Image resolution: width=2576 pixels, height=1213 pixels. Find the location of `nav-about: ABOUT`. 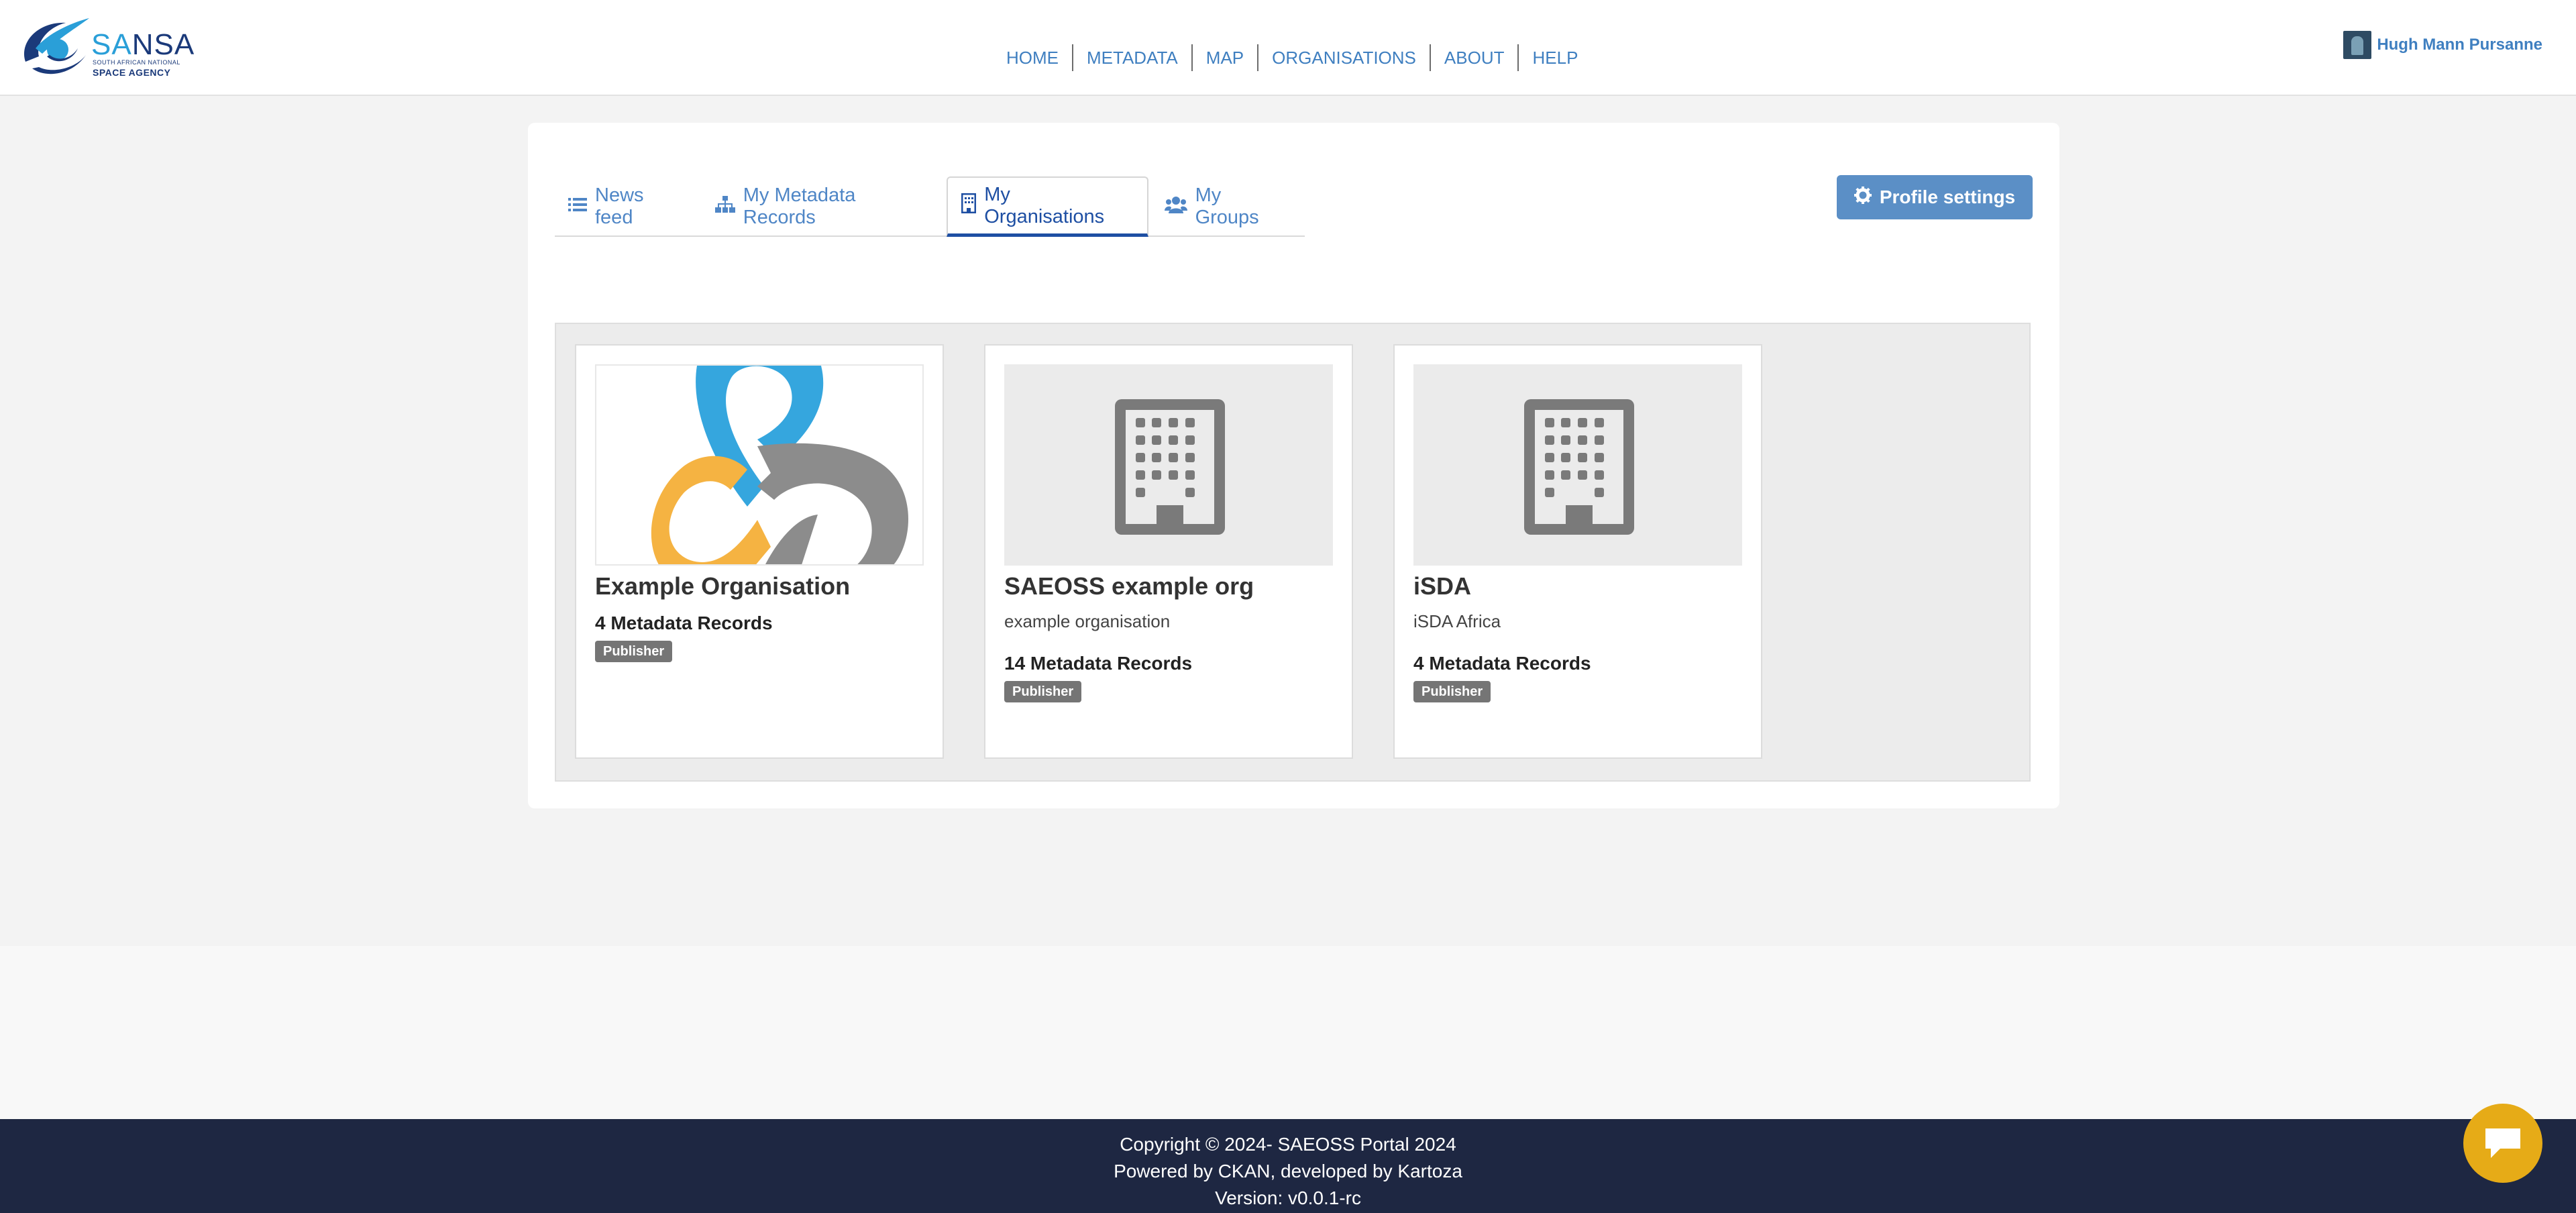

nav-about: ABOUT is located at coordinates (1475, 57).